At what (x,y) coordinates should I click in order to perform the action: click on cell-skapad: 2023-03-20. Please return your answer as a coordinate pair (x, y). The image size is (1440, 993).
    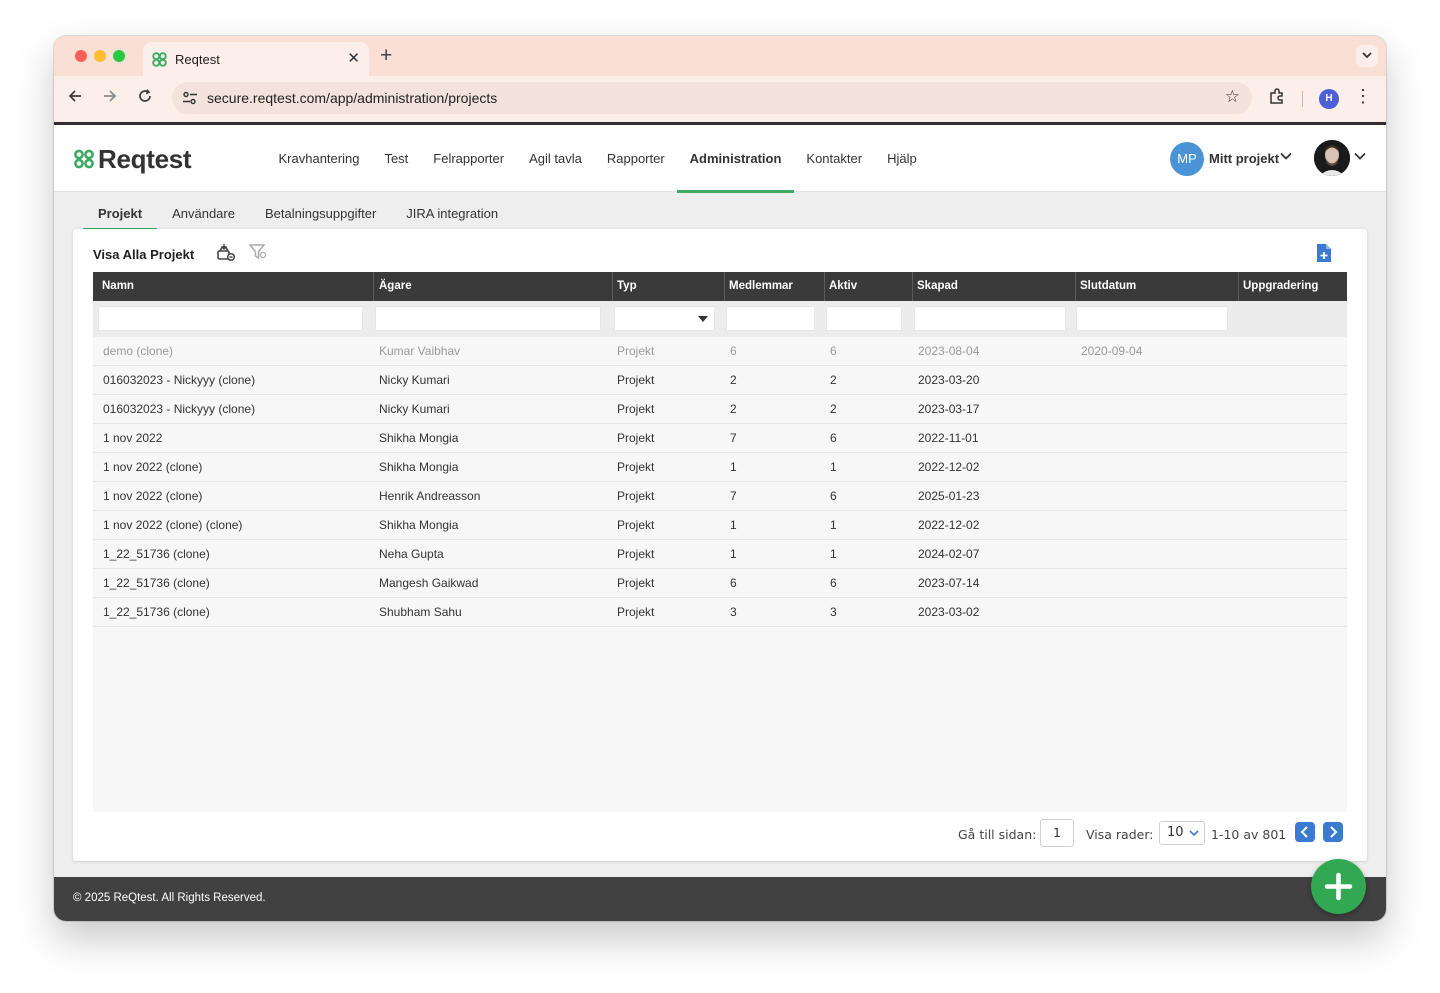
    Looking at the image, I should click on (949, 380).